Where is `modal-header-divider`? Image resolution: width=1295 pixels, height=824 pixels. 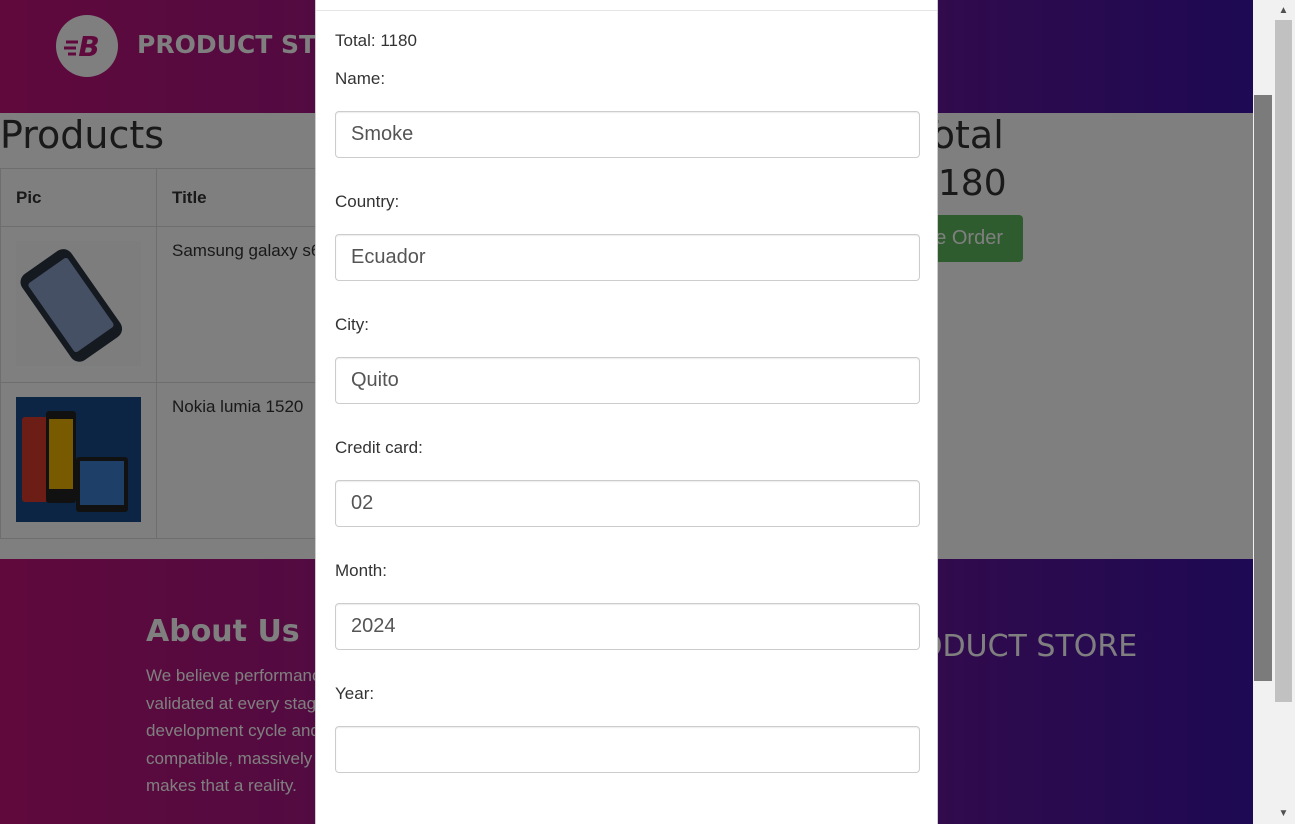
modal-header-divider is located at coordinates (626, 10).